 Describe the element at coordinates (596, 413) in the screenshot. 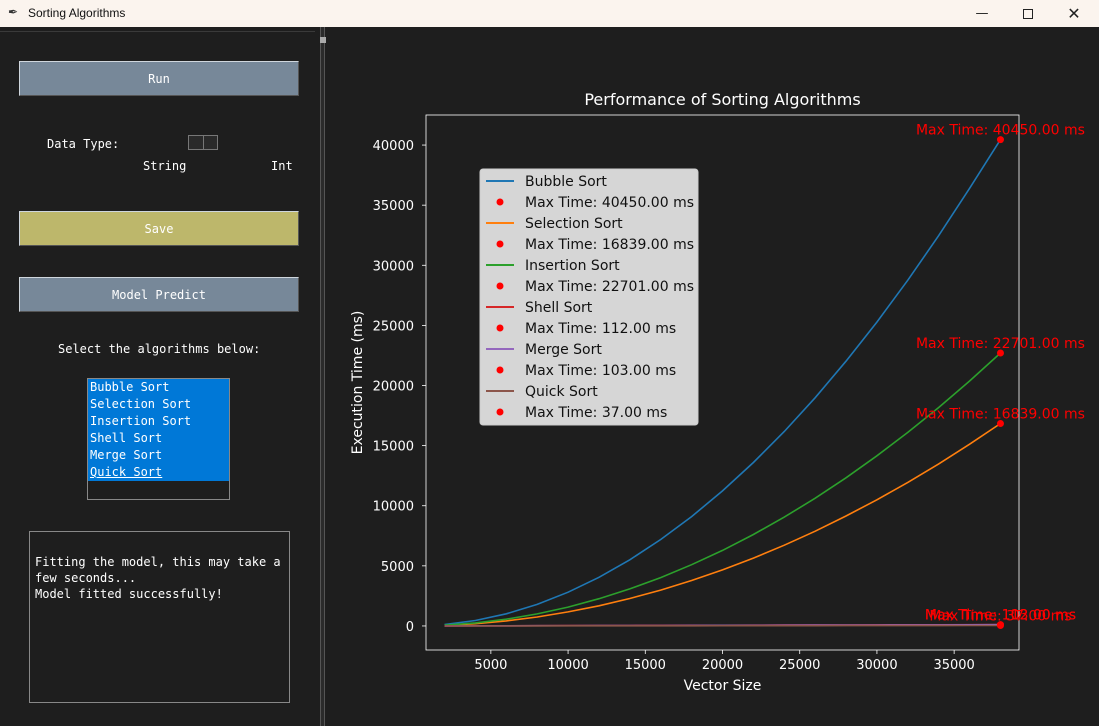

I see `legend-entry: Max Time: 37.00 ms` at that location.